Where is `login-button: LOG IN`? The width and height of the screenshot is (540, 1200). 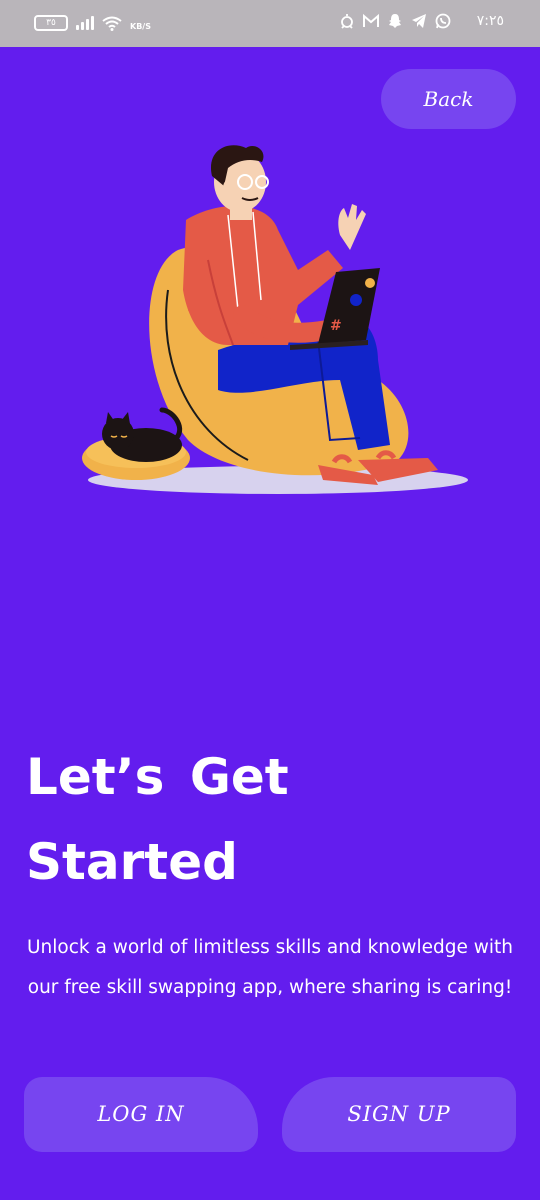
login-button: LOG IN is located at coordinates (141, 1114).